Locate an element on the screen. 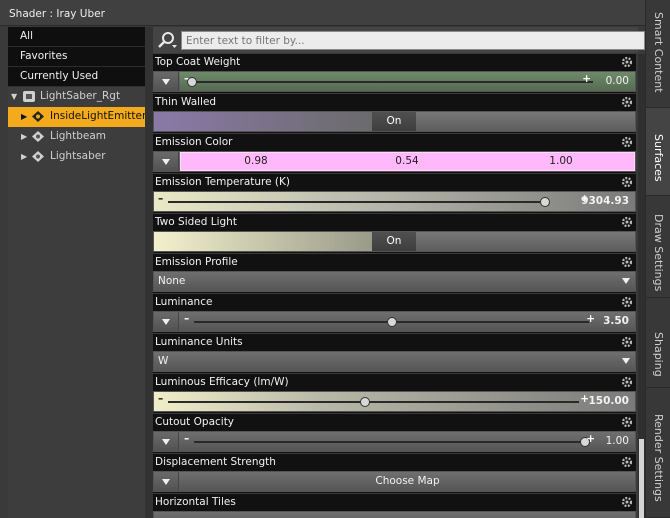  property-value: 150.00 is located at coordinates (608, 401).